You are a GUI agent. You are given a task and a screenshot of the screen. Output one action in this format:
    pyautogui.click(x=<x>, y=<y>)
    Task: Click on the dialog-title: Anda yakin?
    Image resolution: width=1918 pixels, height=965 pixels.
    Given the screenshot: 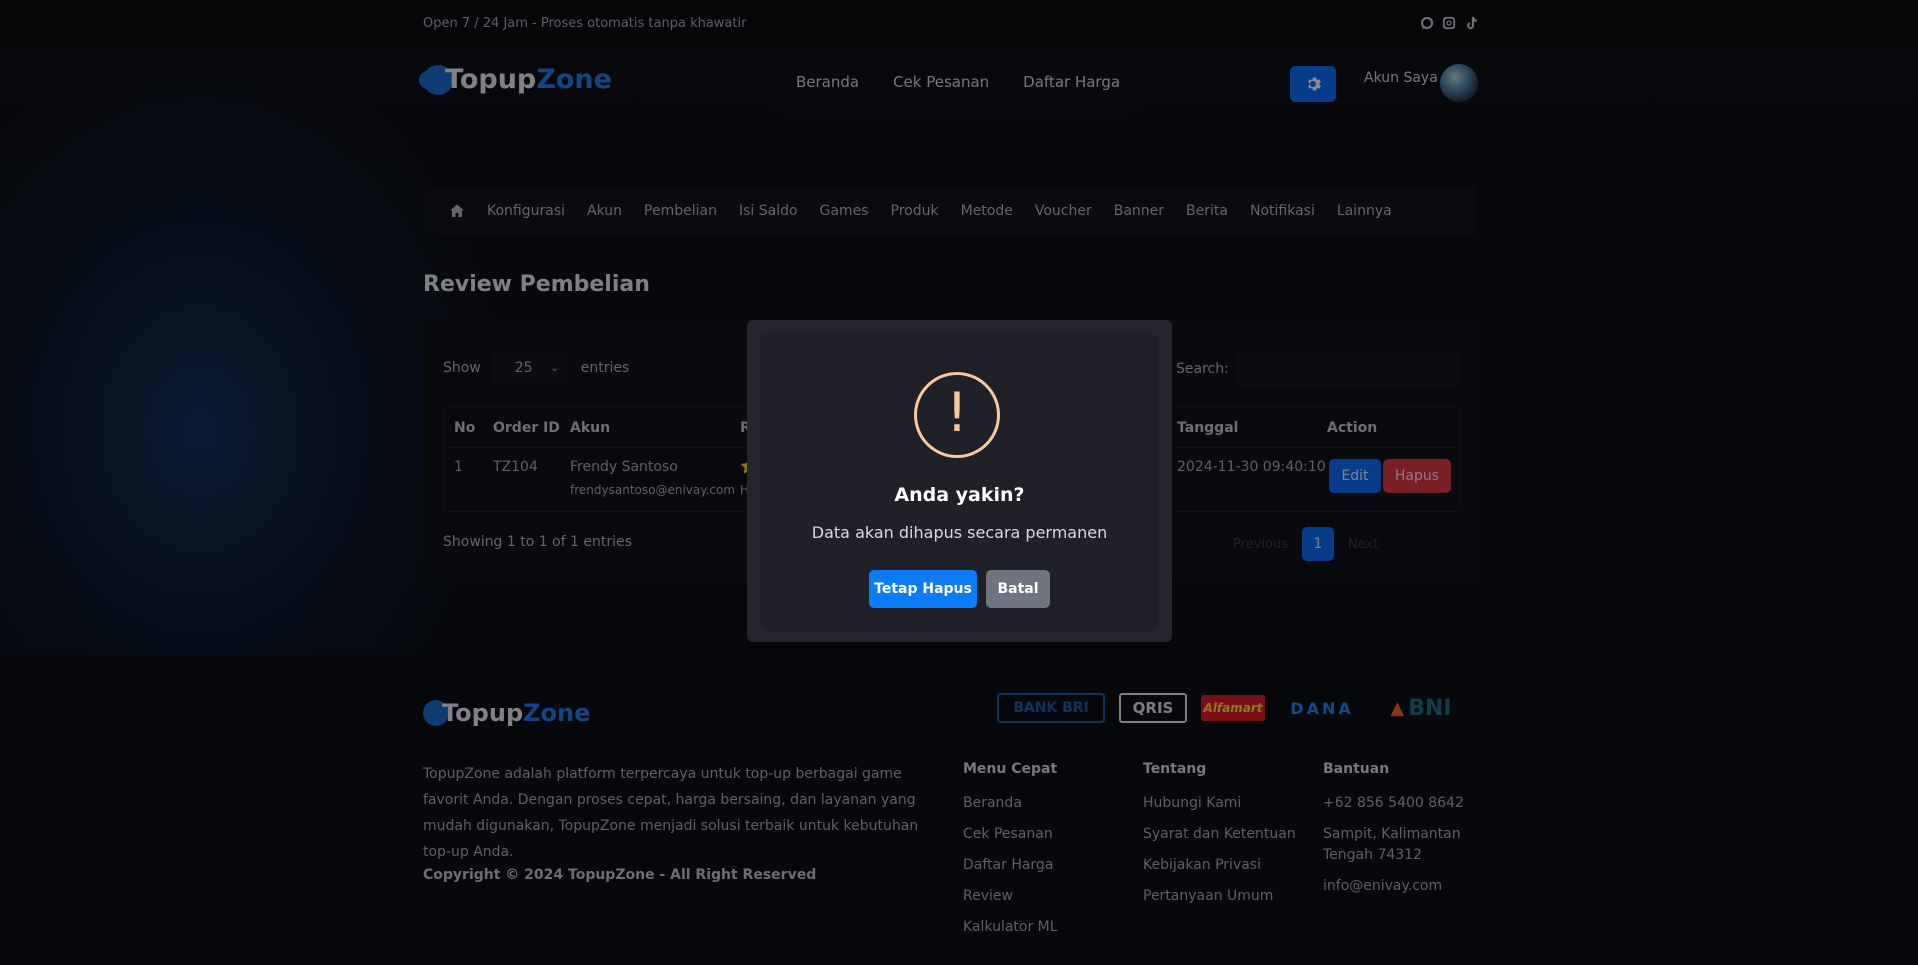 What is the action you would take?
    pyautogui.click(x=959, y=495)
    